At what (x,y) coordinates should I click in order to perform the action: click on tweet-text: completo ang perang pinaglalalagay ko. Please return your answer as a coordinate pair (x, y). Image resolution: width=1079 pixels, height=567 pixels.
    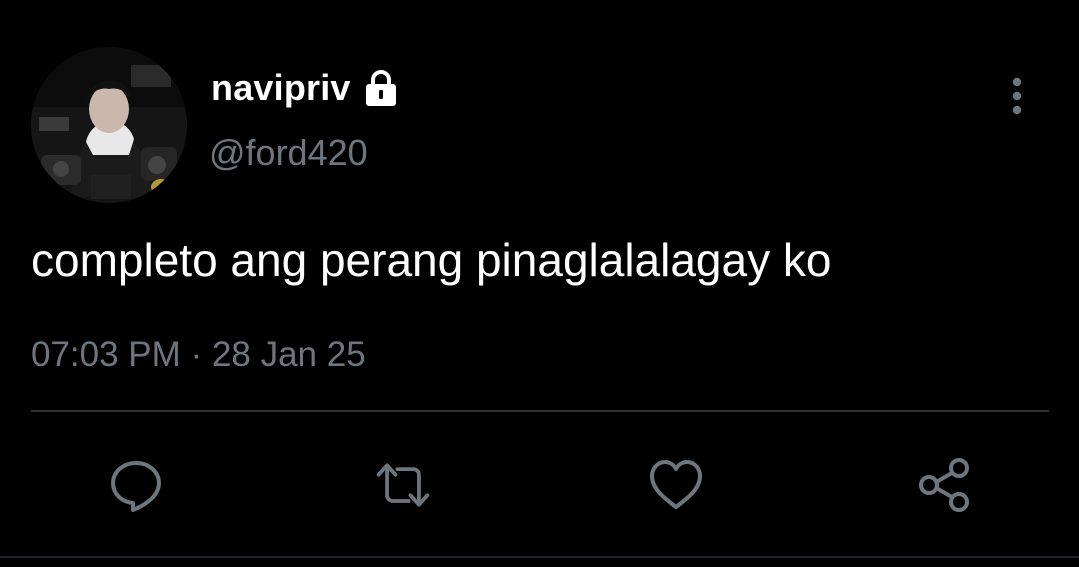
    Looking at the image, I should click on (431, 260).